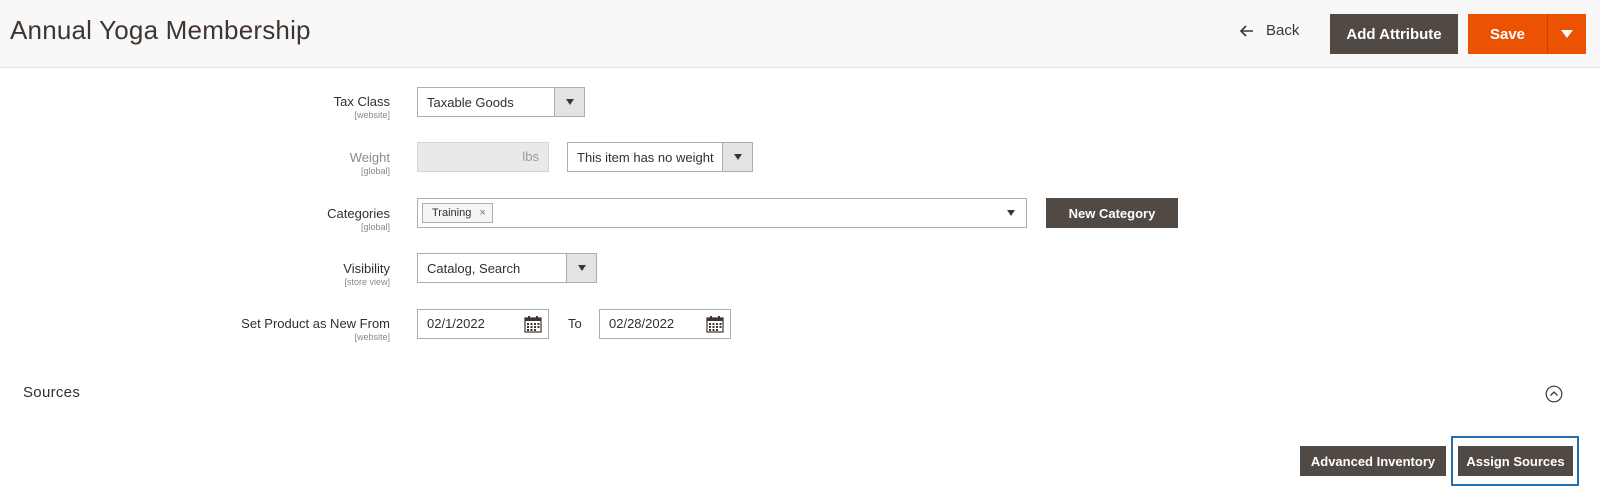  What do you see at coordinates (369, 157) in the screenshot?
I see `weight-label-text: Weight` at bounding box center [369, 157].